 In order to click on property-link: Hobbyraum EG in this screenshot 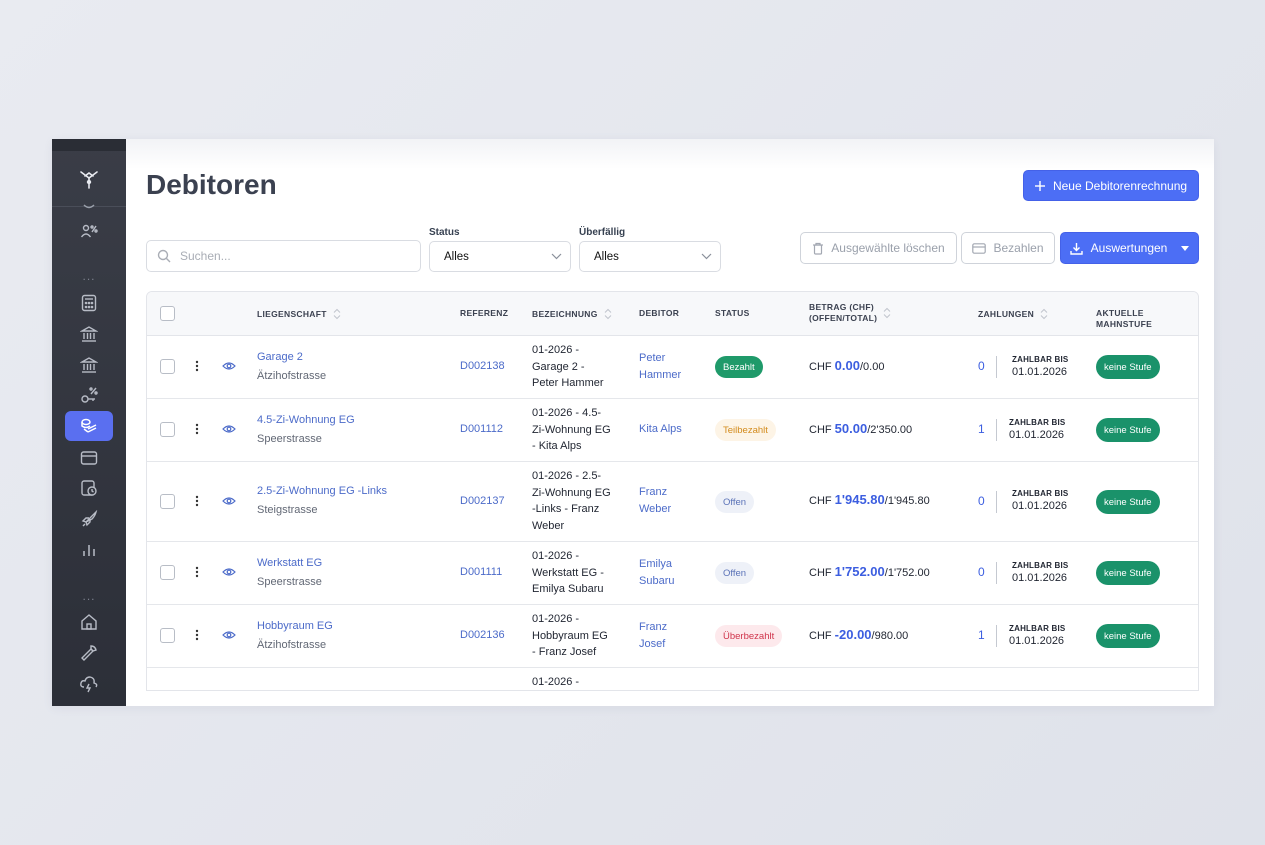, I will do `click(295, 626)`.